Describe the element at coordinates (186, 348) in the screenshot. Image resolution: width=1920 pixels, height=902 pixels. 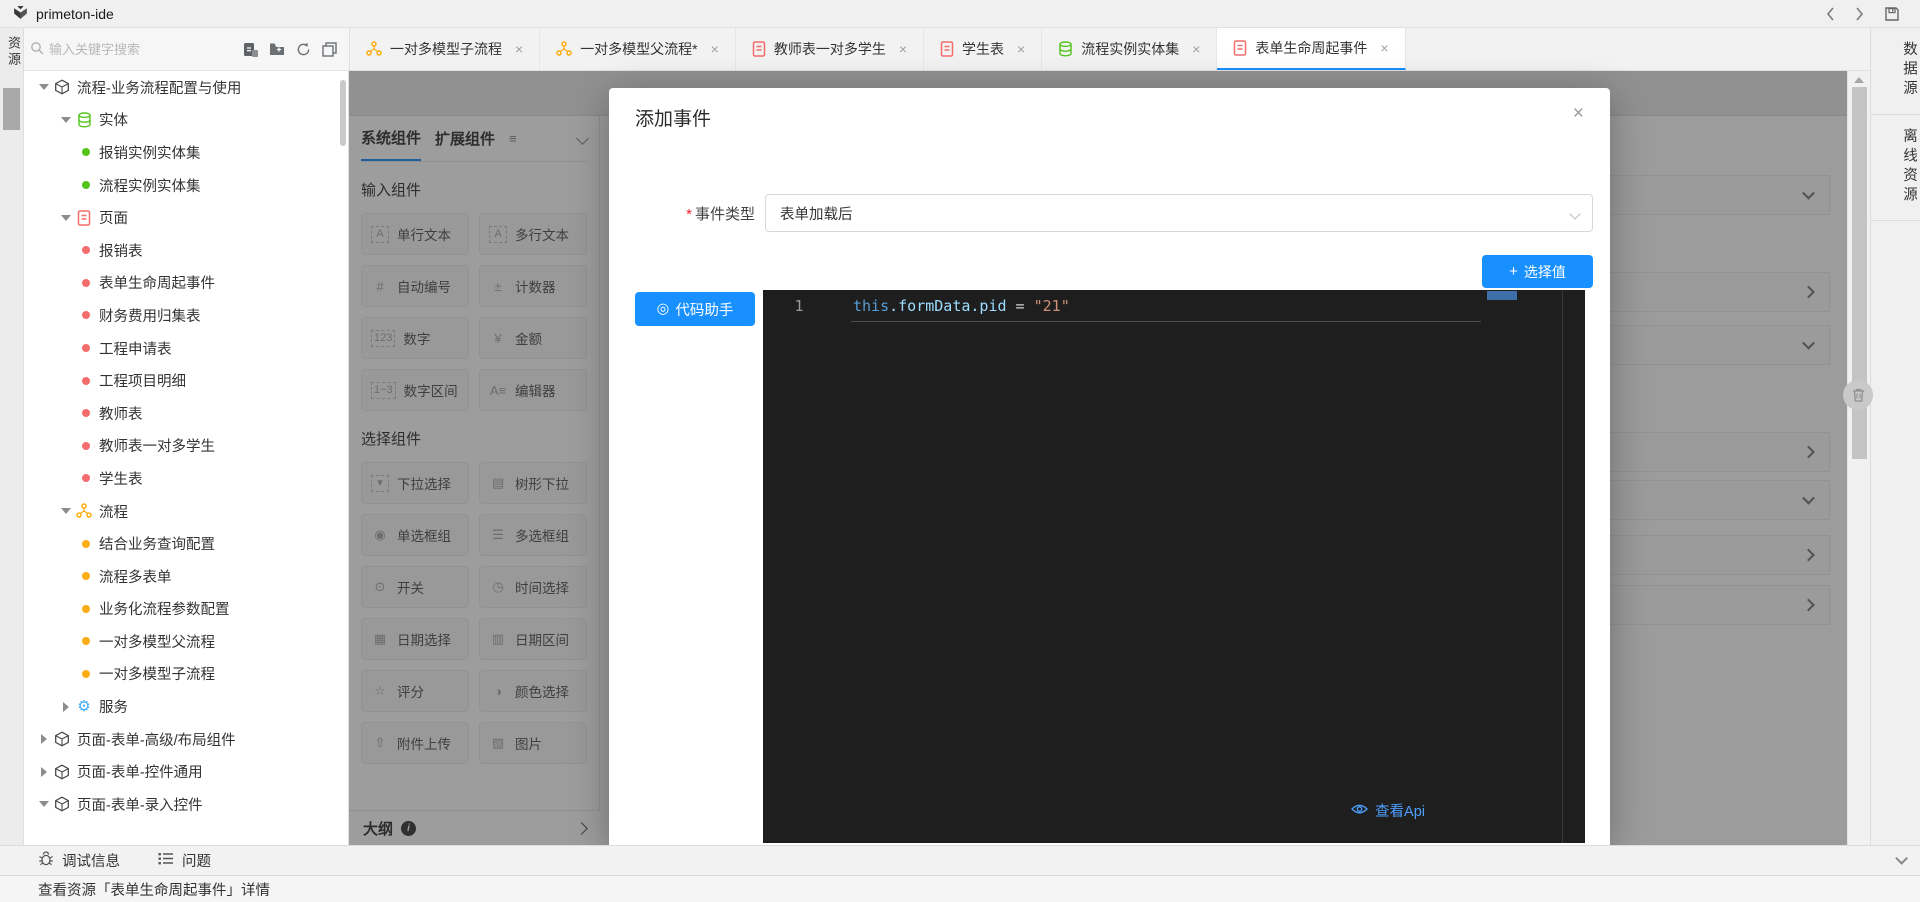
I see `tree-item: 工程申请表` at that location.